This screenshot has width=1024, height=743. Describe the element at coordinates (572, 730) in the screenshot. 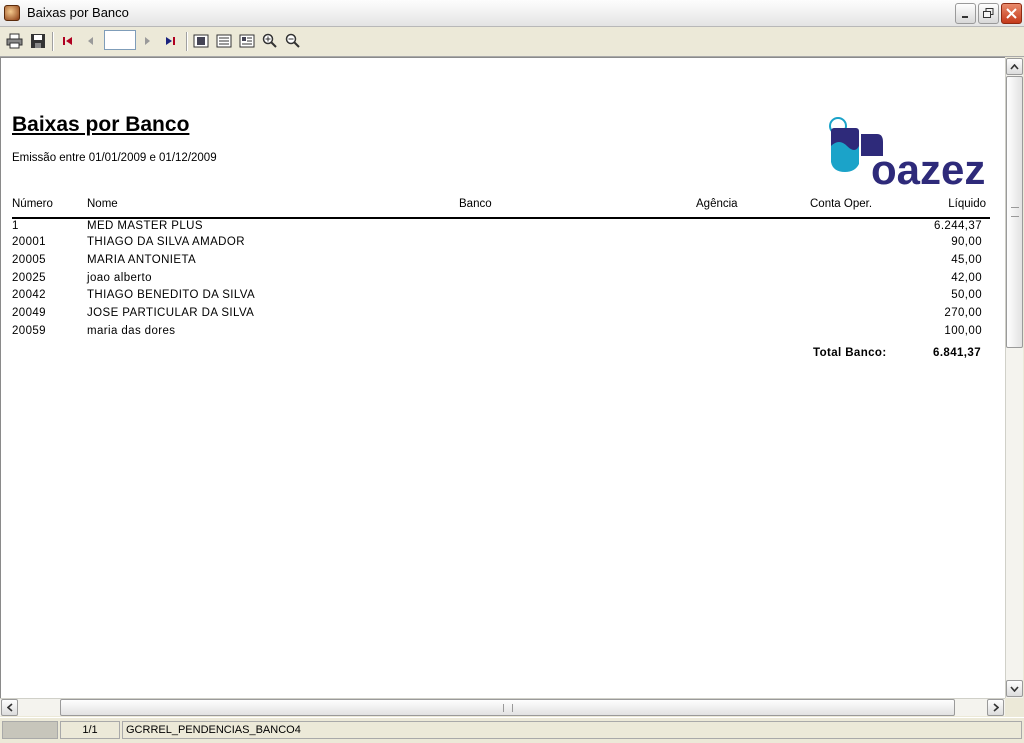

I see `status-report-name: GCRREL_PENDENCIAS_BANCO4` at that location.